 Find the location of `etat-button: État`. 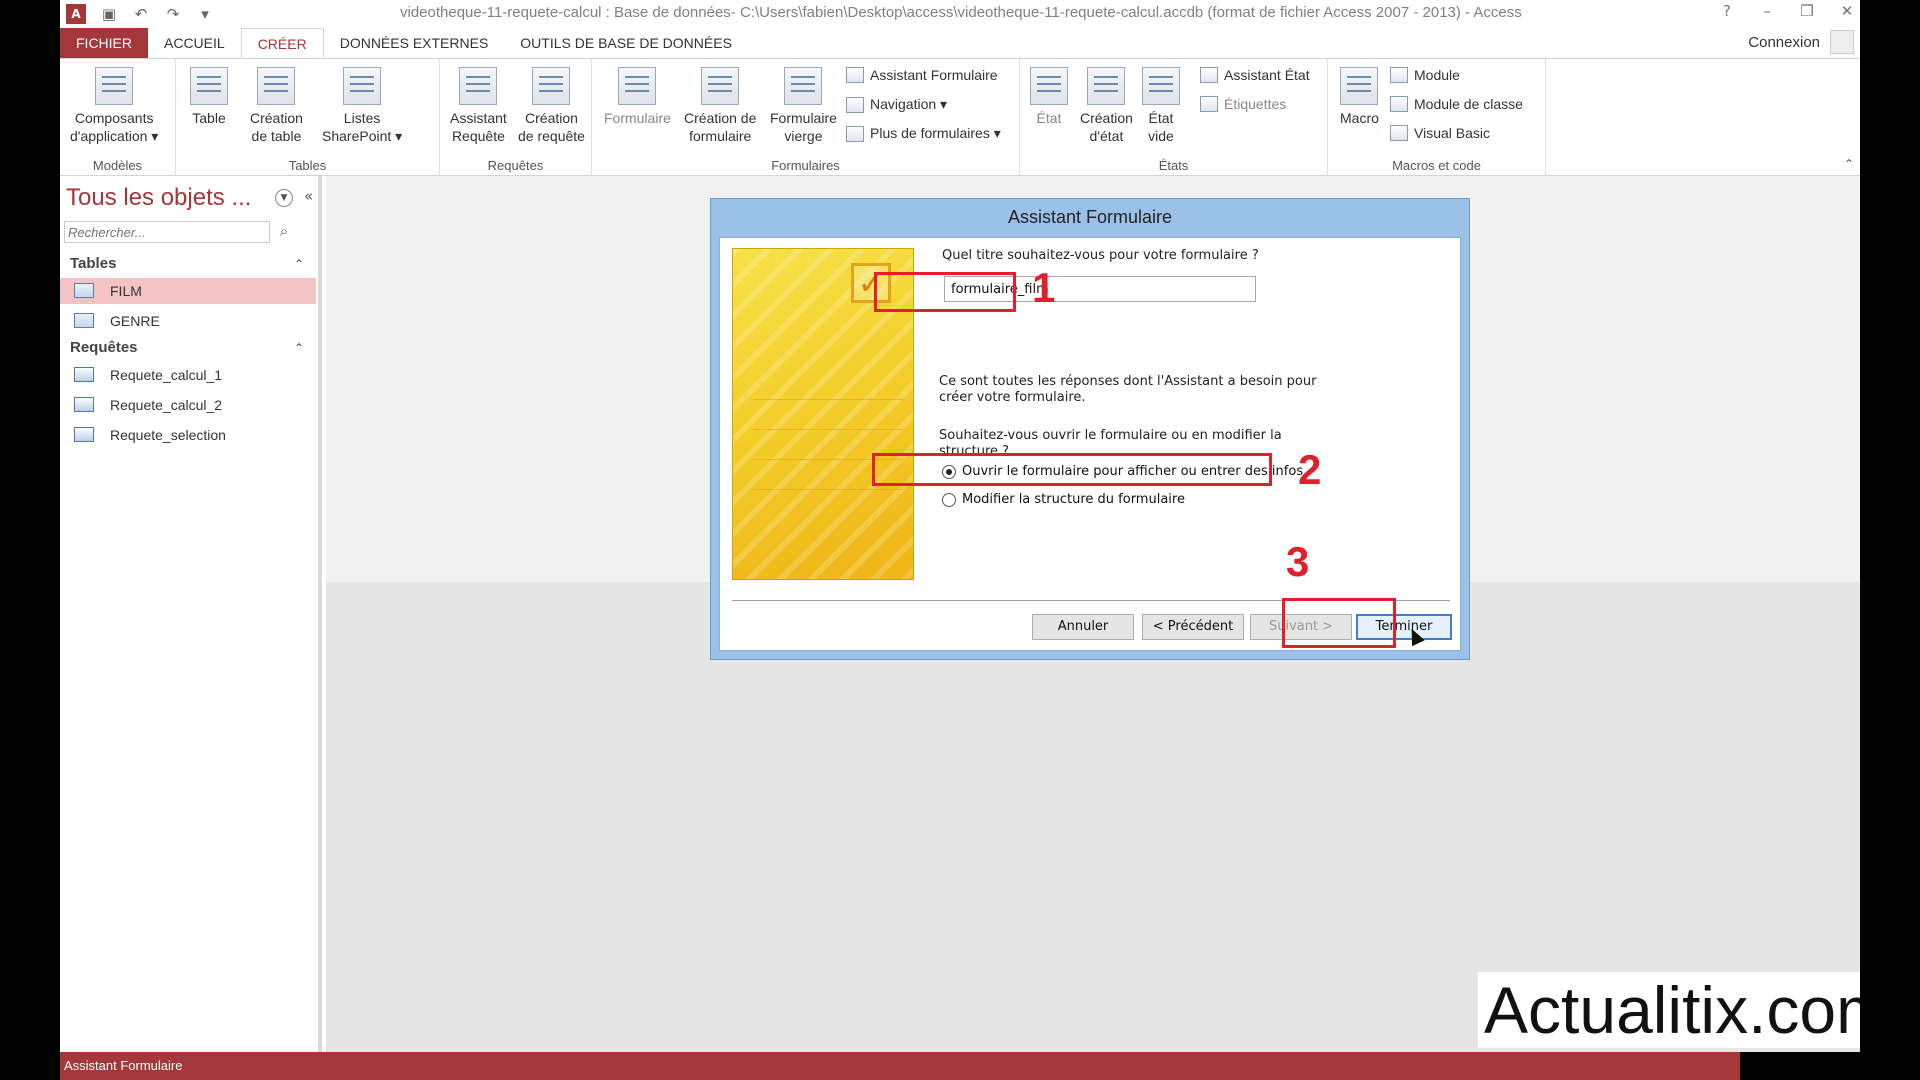

etat-button: État is located at coordinates (1049, 97).